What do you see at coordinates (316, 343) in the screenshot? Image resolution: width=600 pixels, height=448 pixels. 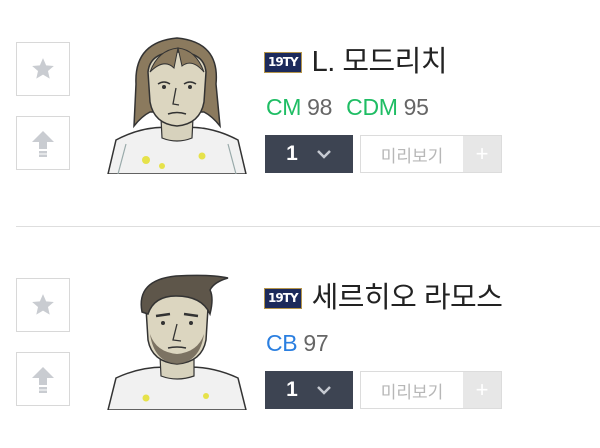 I see `position-ovr: 97` at bounding box center [316, 343].